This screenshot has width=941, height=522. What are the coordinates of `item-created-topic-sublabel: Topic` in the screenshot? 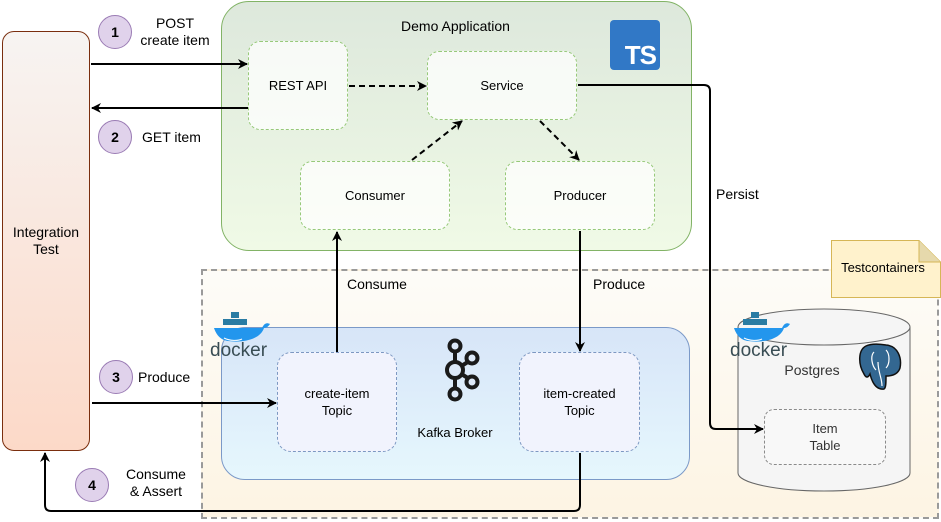 It's located at (579, 410).